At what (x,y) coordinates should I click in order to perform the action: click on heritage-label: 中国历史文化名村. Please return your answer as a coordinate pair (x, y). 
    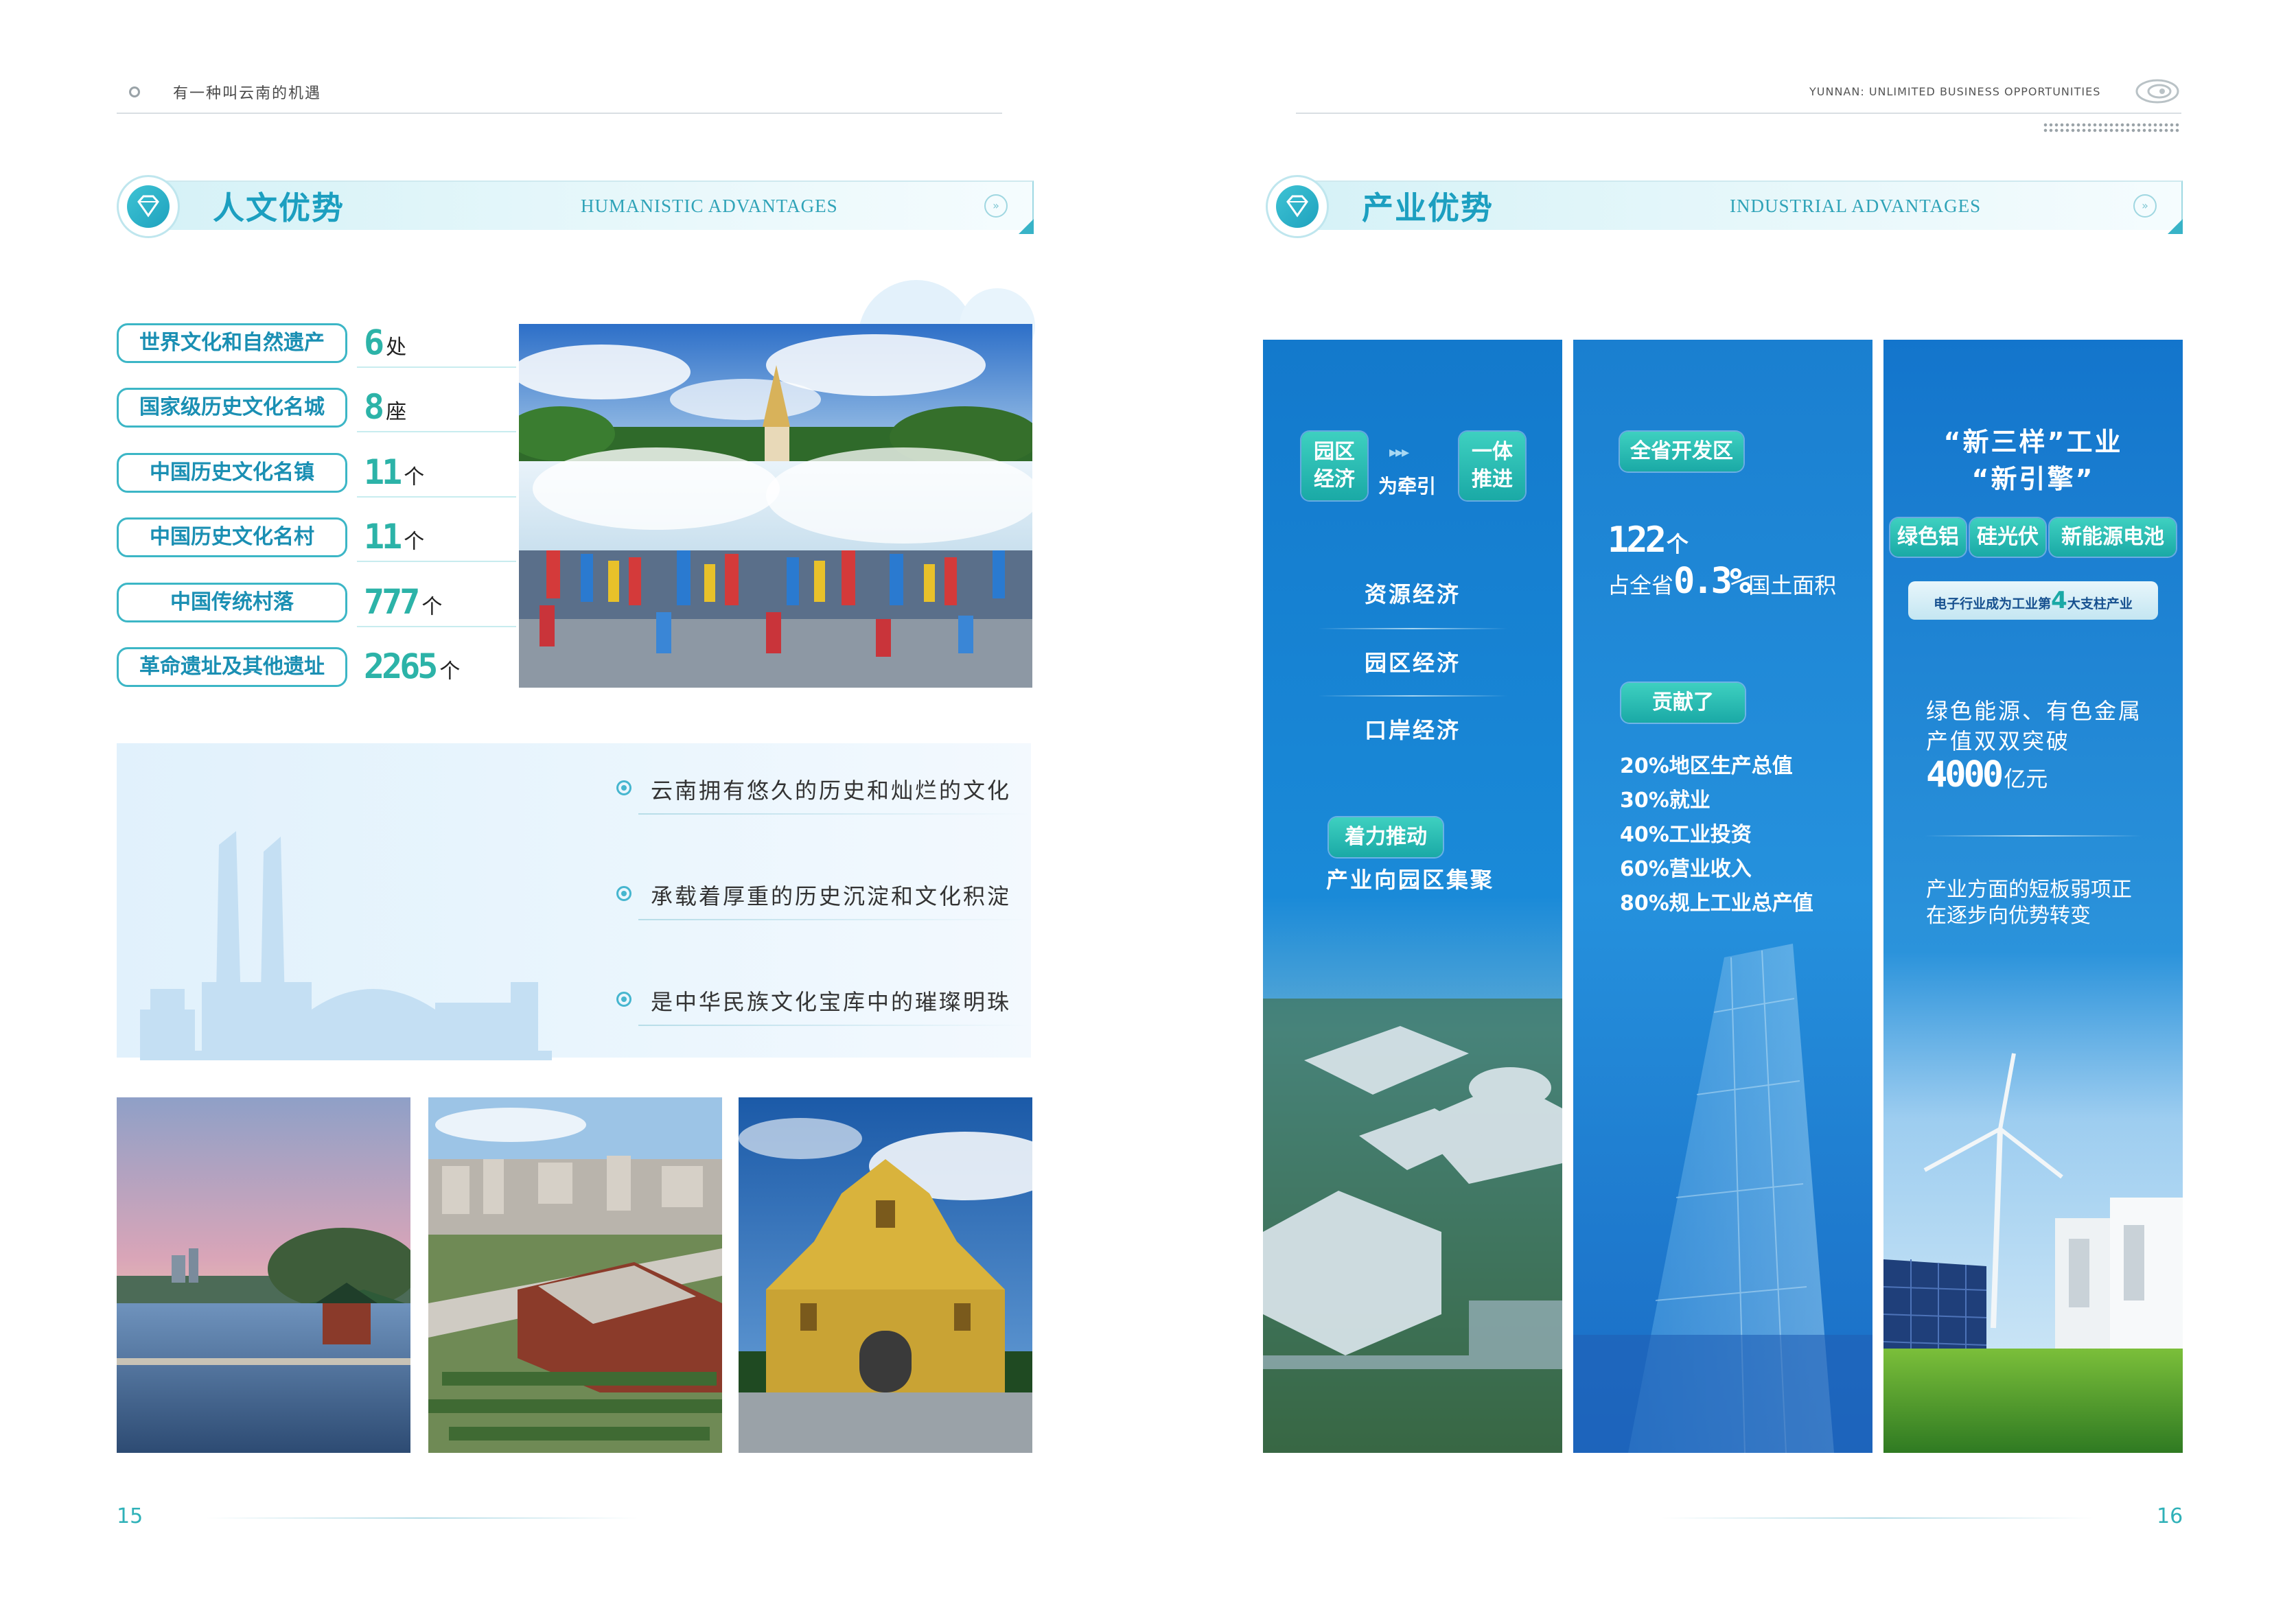
    Looking at the image, I should click on (232, 537).